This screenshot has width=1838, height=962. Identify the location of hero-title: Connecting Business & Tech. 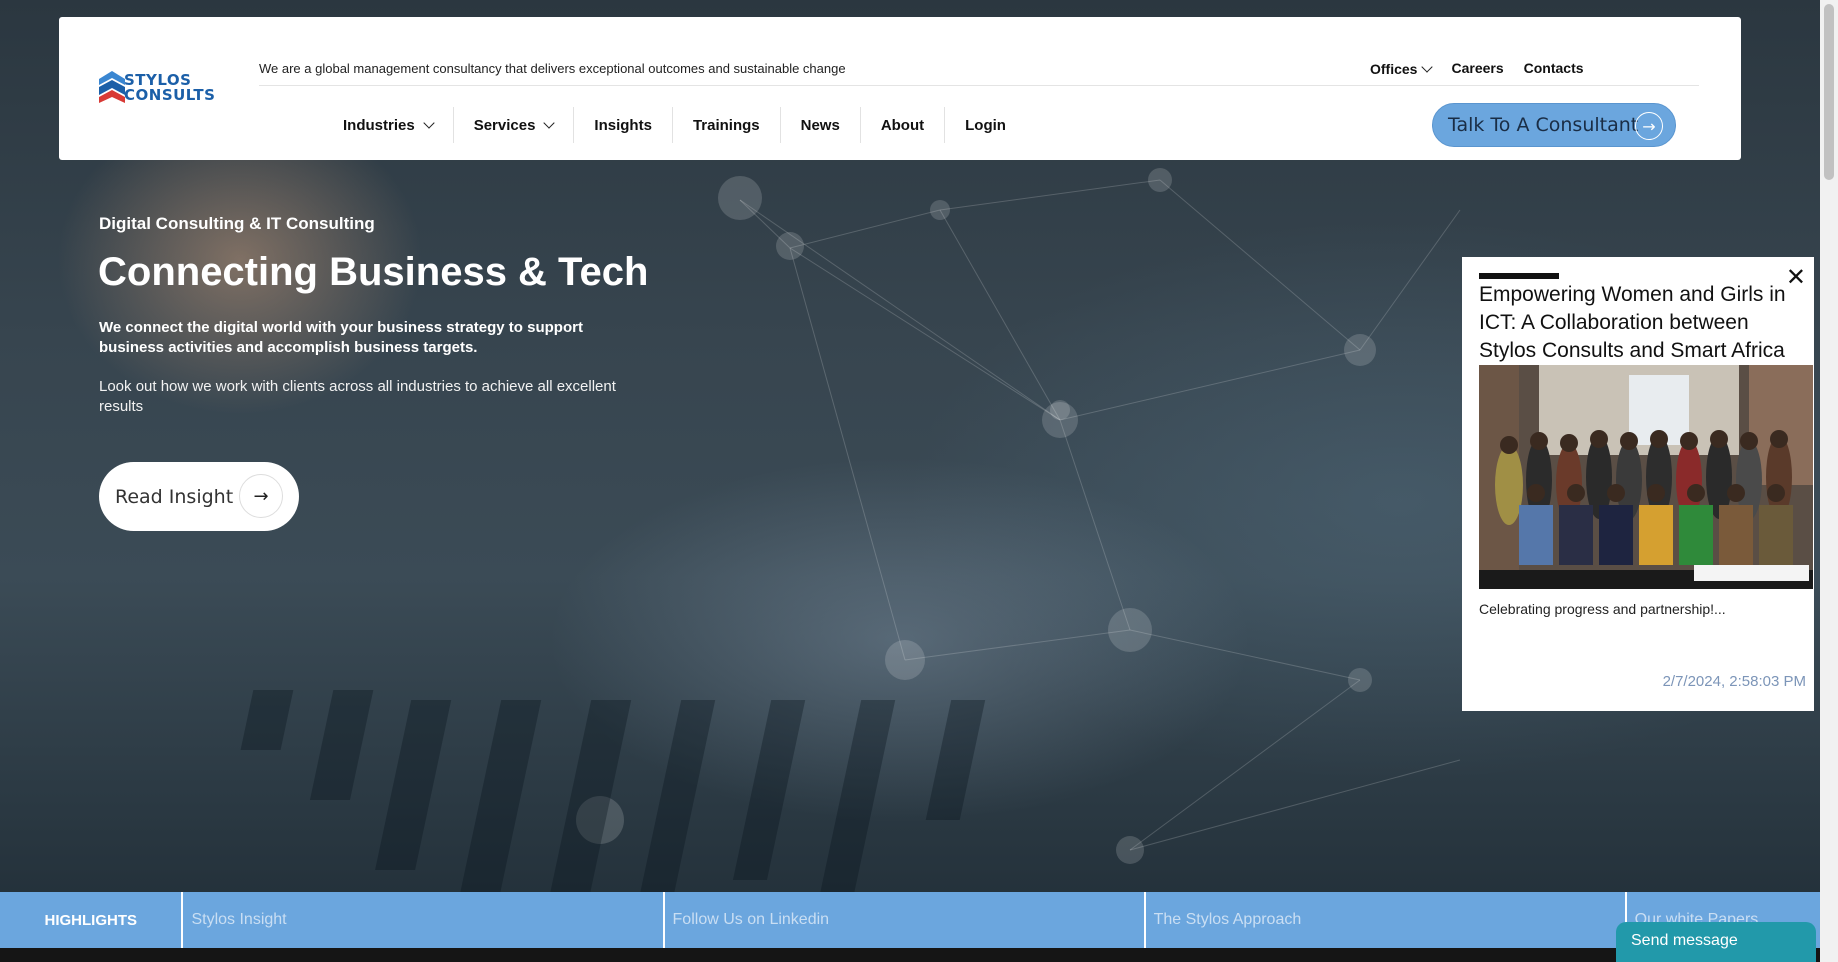
(373, 272).